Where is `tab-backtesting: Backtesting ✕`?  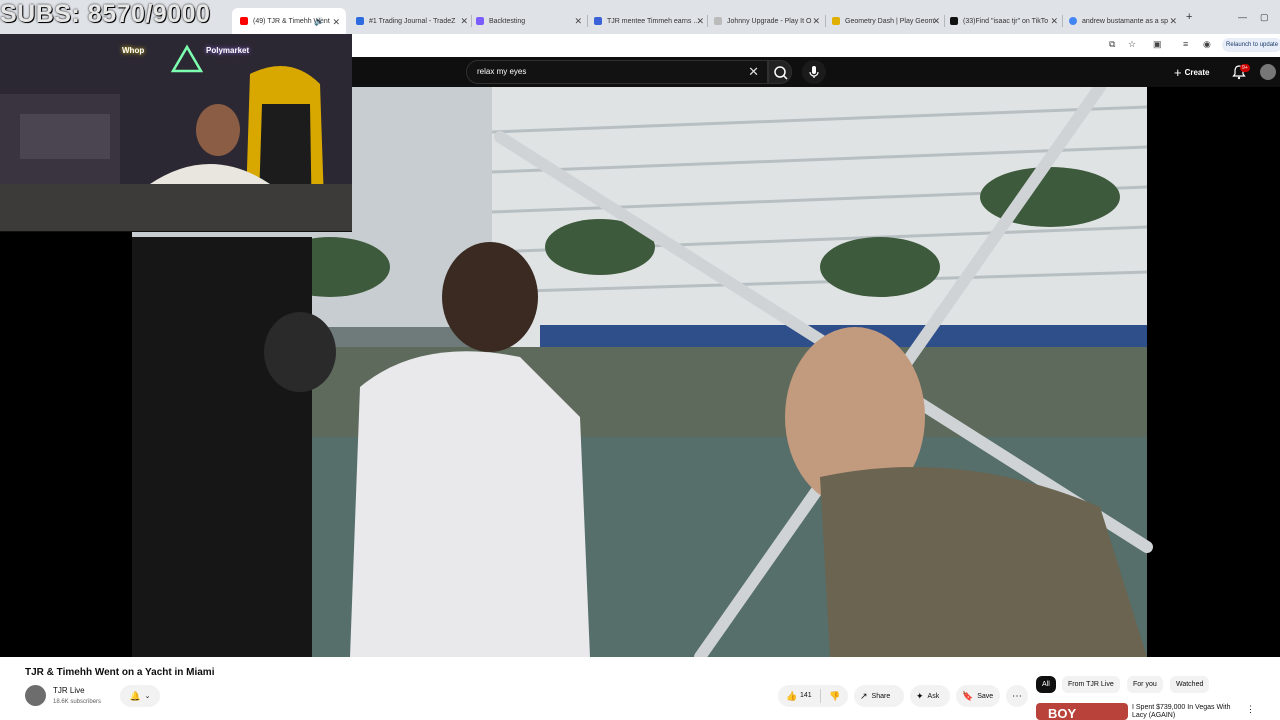
tab-backtesting: Backtesting ✕ is located at coordinates (529, 21).